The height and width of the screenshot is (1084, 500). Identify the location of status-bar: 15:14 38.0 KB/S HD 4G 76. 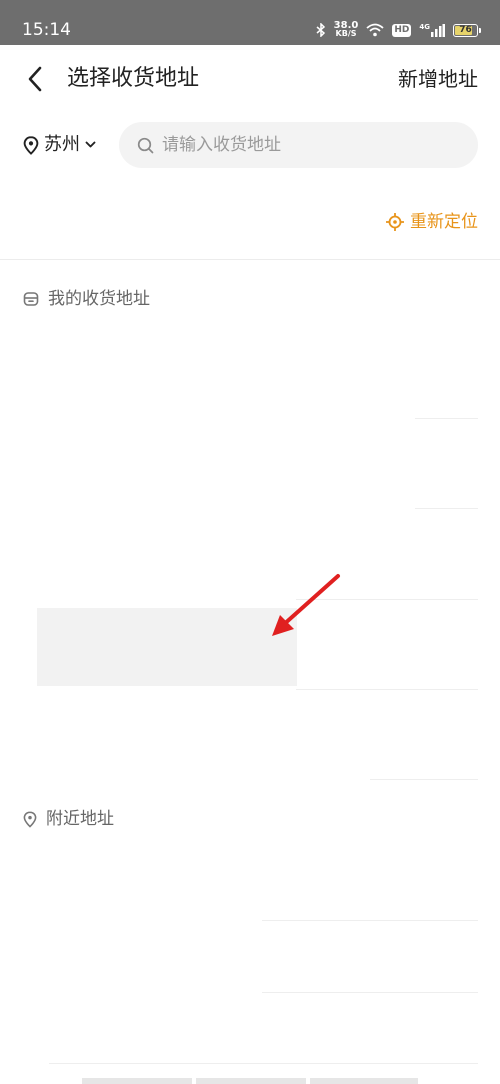
(250, 22).